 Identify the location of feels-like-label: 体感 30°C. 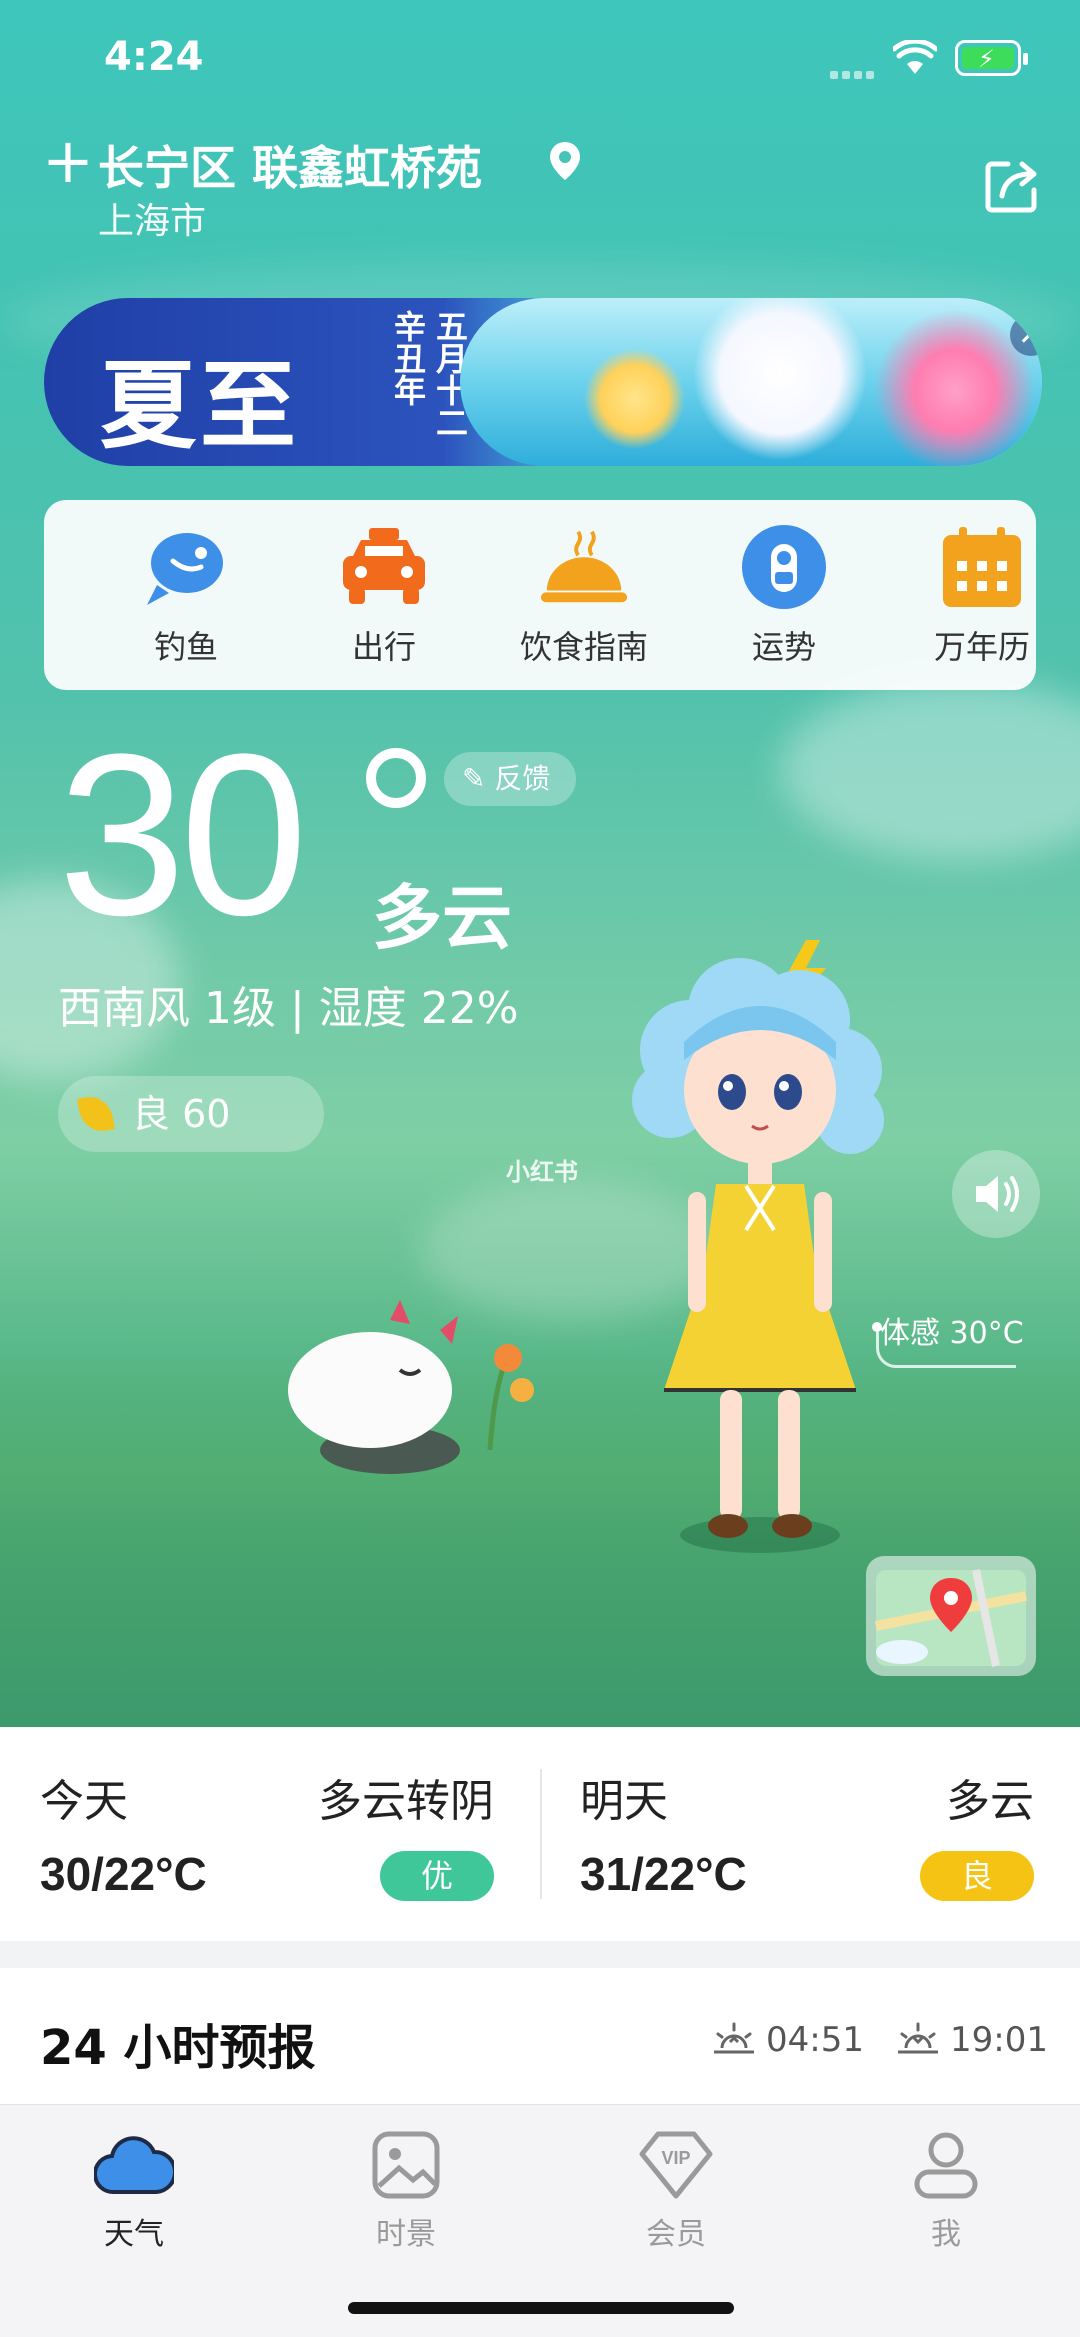
(952, 1333).